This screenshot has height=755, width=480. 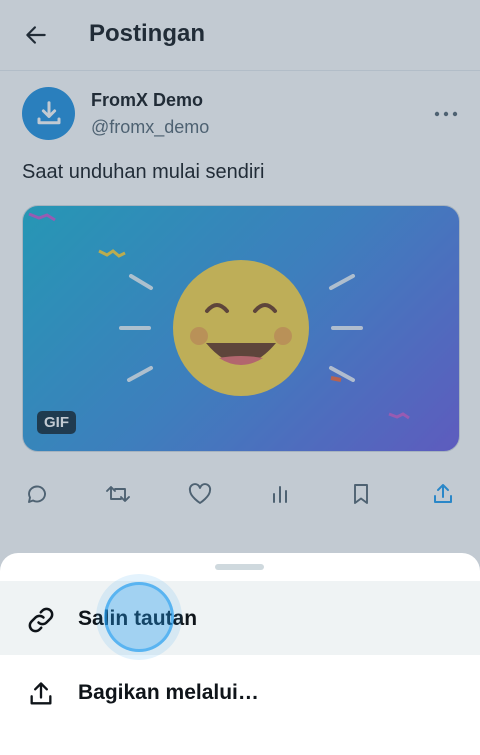 I want to click on copy-link-option: Salin tautan, so click(x=240, y=618).